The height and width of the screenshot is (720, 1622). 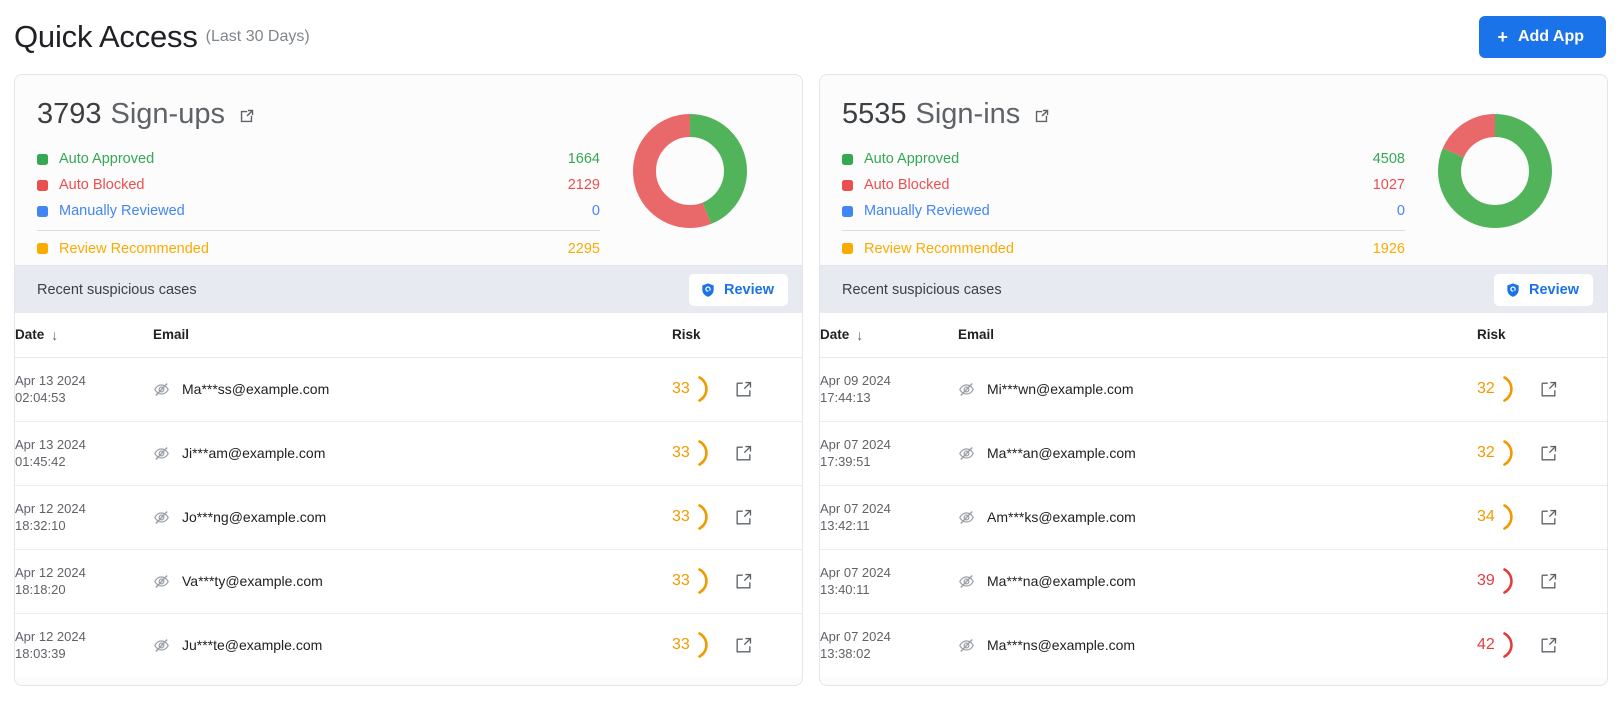 I want to click on risk-gauge: 34, so click(x=1497, y=517).